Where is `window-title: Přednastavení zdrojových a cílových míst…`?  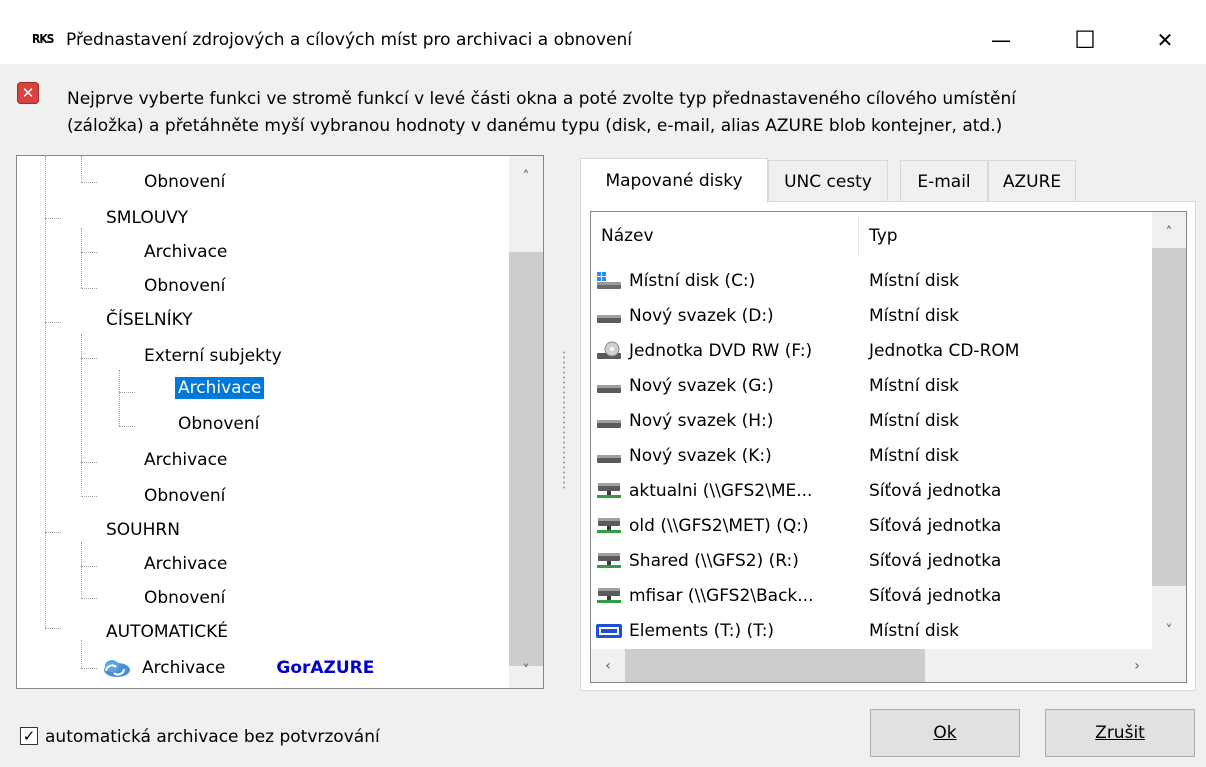
window-title: Přednastavení zdrojových a cílových míst… is located at coordinates (349, 40).